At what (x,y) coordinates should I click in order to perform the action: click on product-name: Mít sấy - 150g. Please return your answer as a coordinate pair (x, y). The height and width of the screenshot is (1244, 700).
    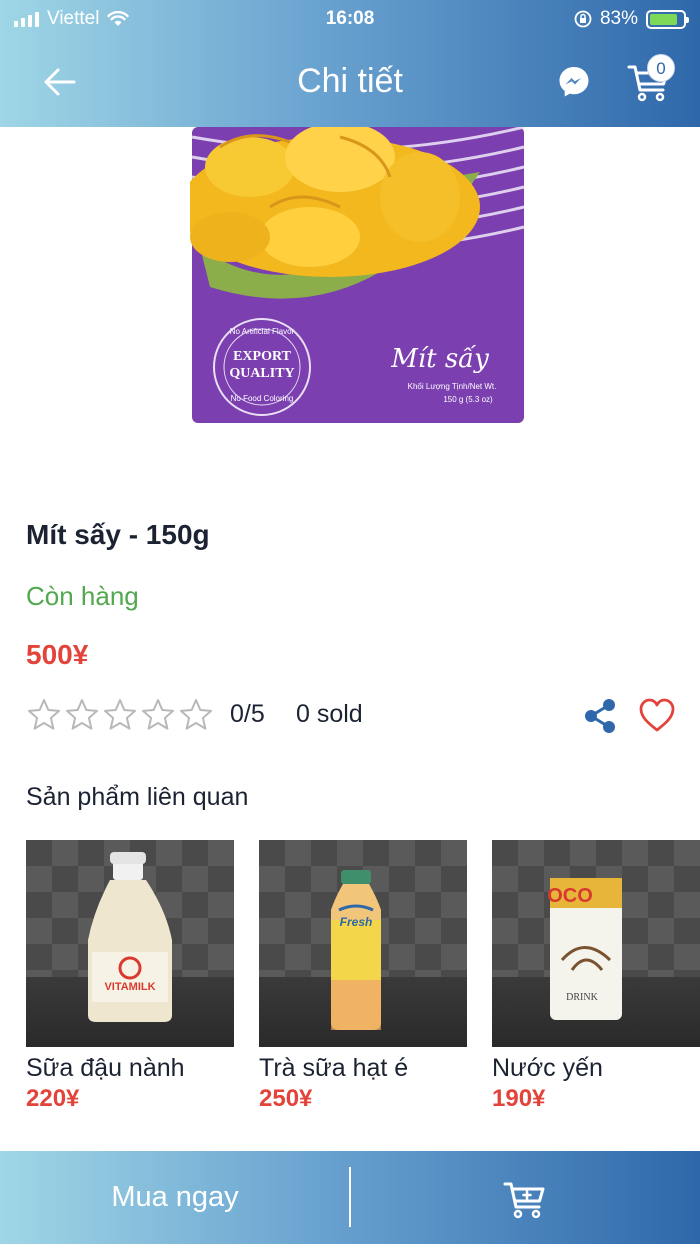
    Looking at the image, I should click on (118, 534).